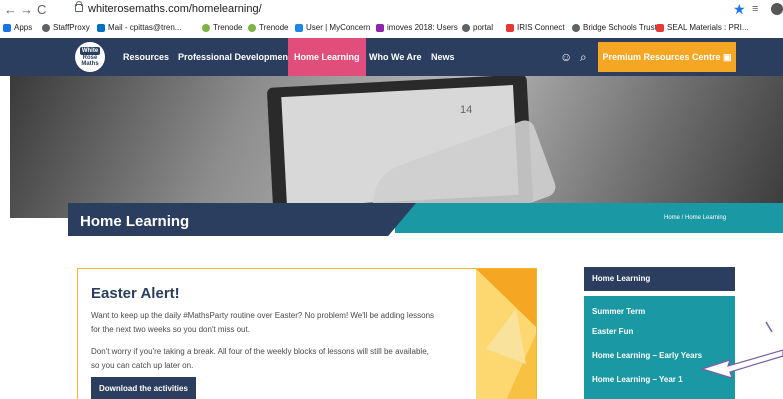  I want to click on back-icon: ←, so click(10, 10).